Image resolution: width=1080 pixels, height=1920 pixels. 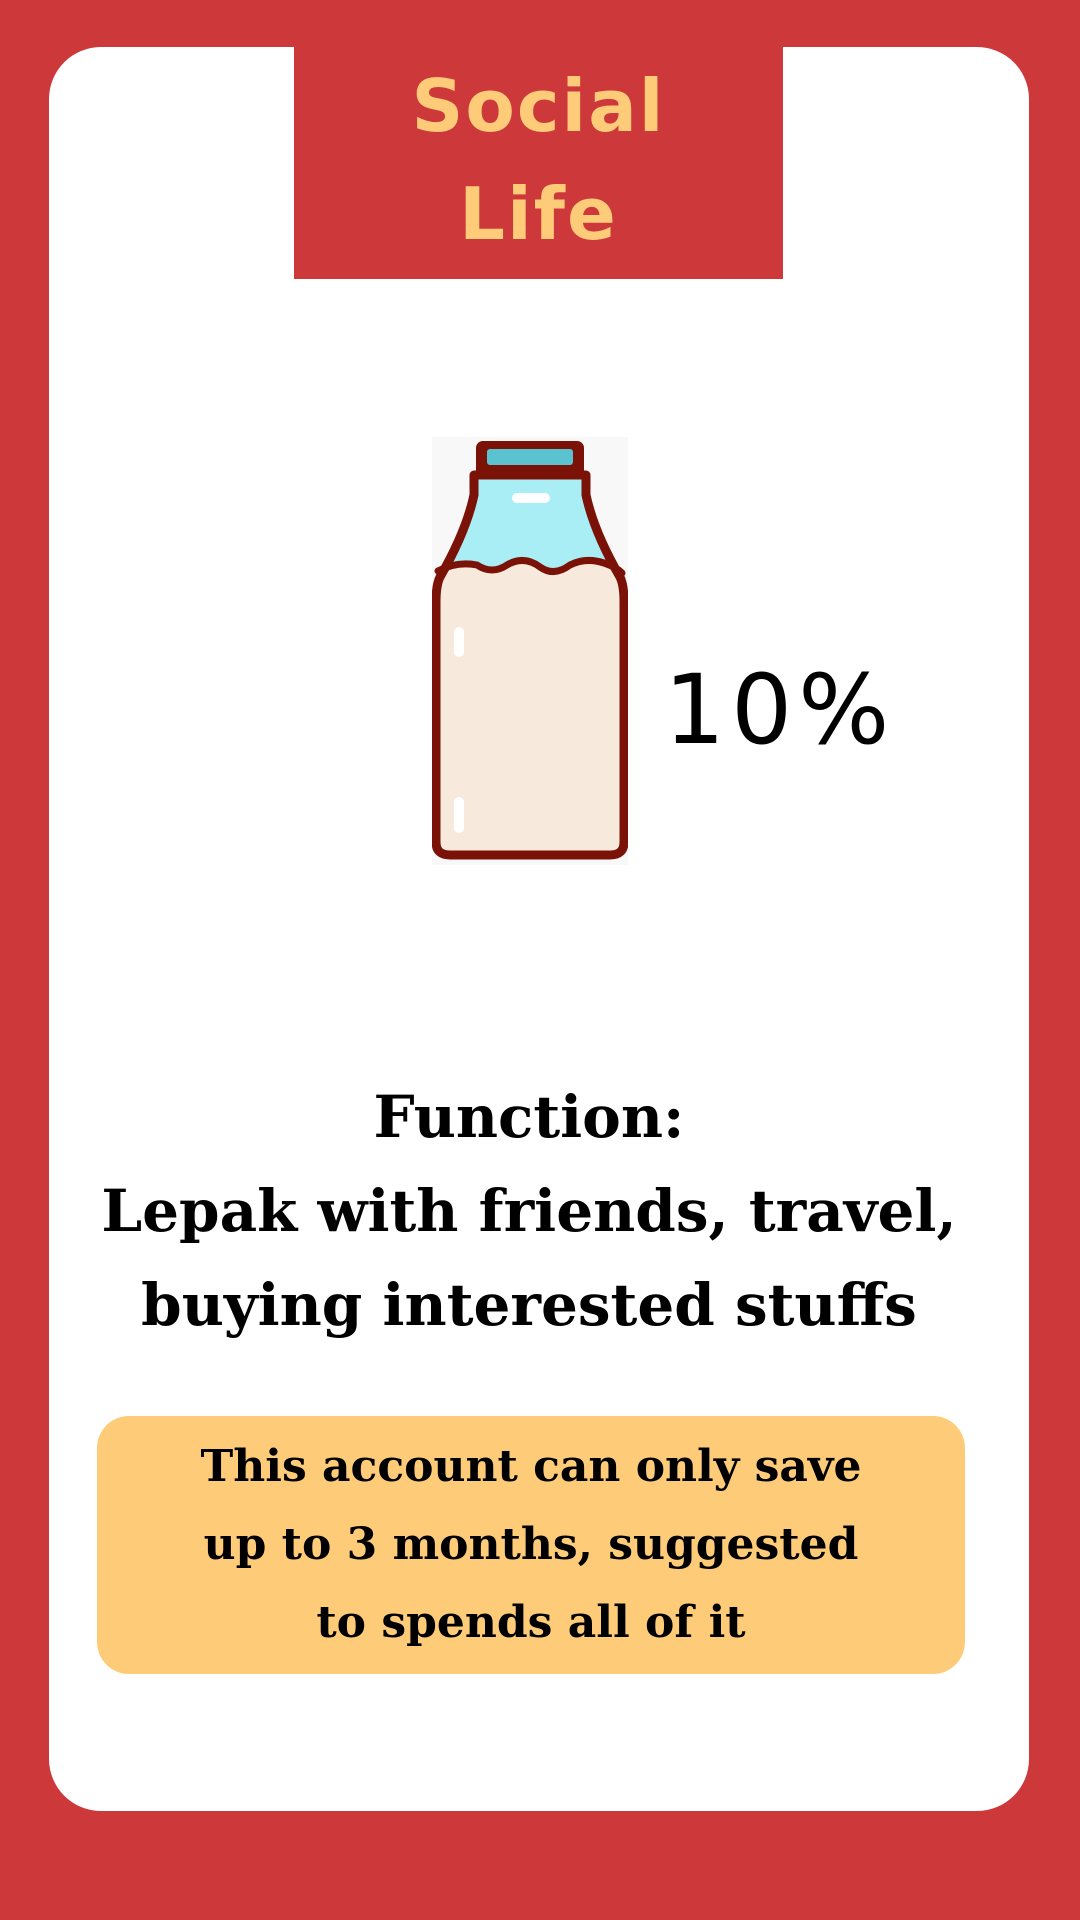 I want to click on function-line-1: Lepak with friends, travel,, so click(x=529, y=1211).